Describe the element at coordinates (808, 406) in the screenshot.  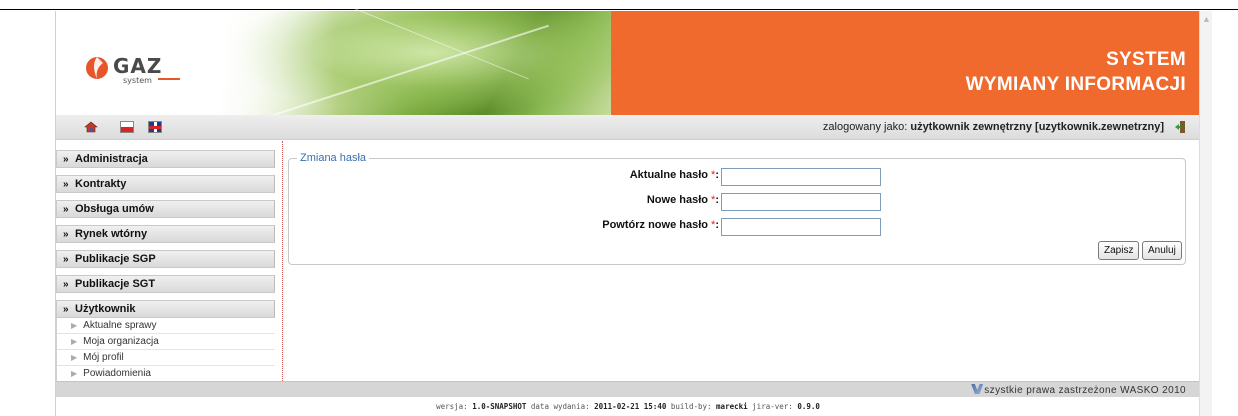
I see `jira-version: 0.9.0` at that location.